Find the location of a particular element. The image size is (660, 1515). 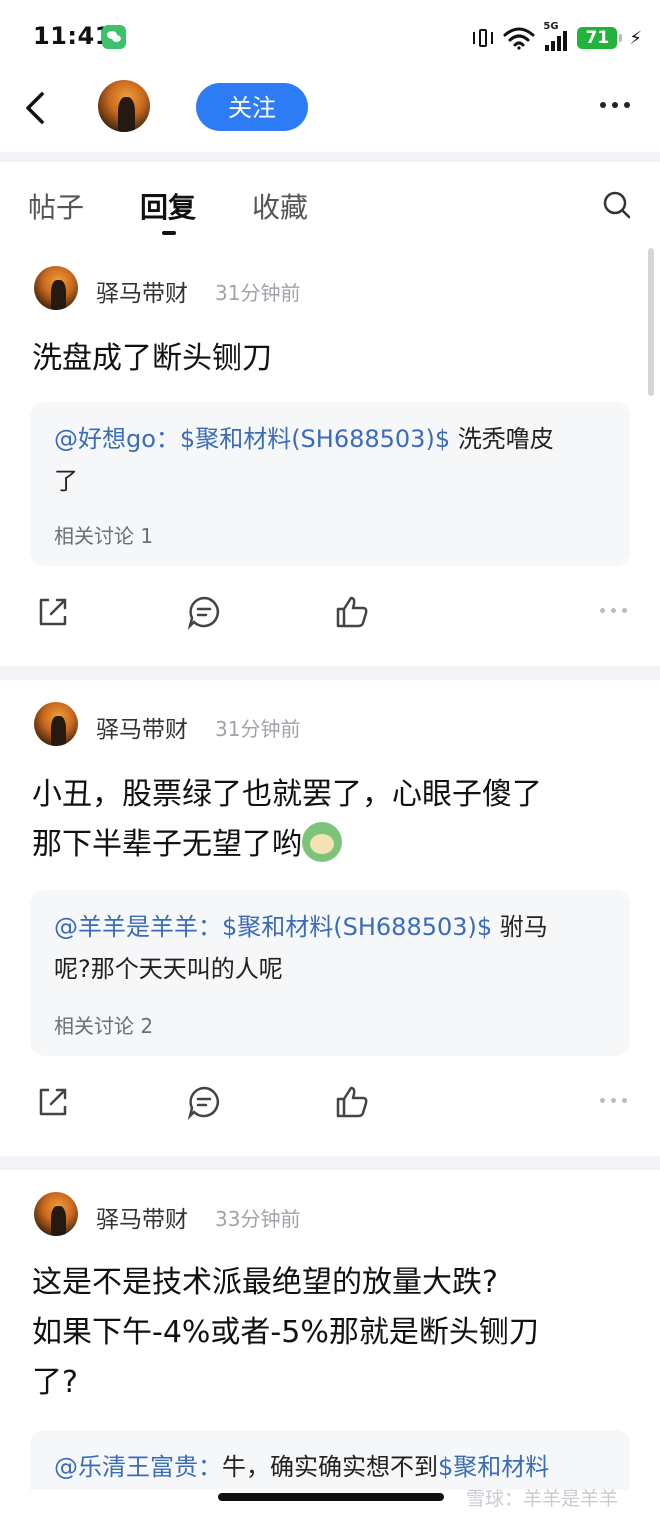

post-content-line: 这是不是技术派最绝望的放量大跌? is located at coordinates (265, 1282).